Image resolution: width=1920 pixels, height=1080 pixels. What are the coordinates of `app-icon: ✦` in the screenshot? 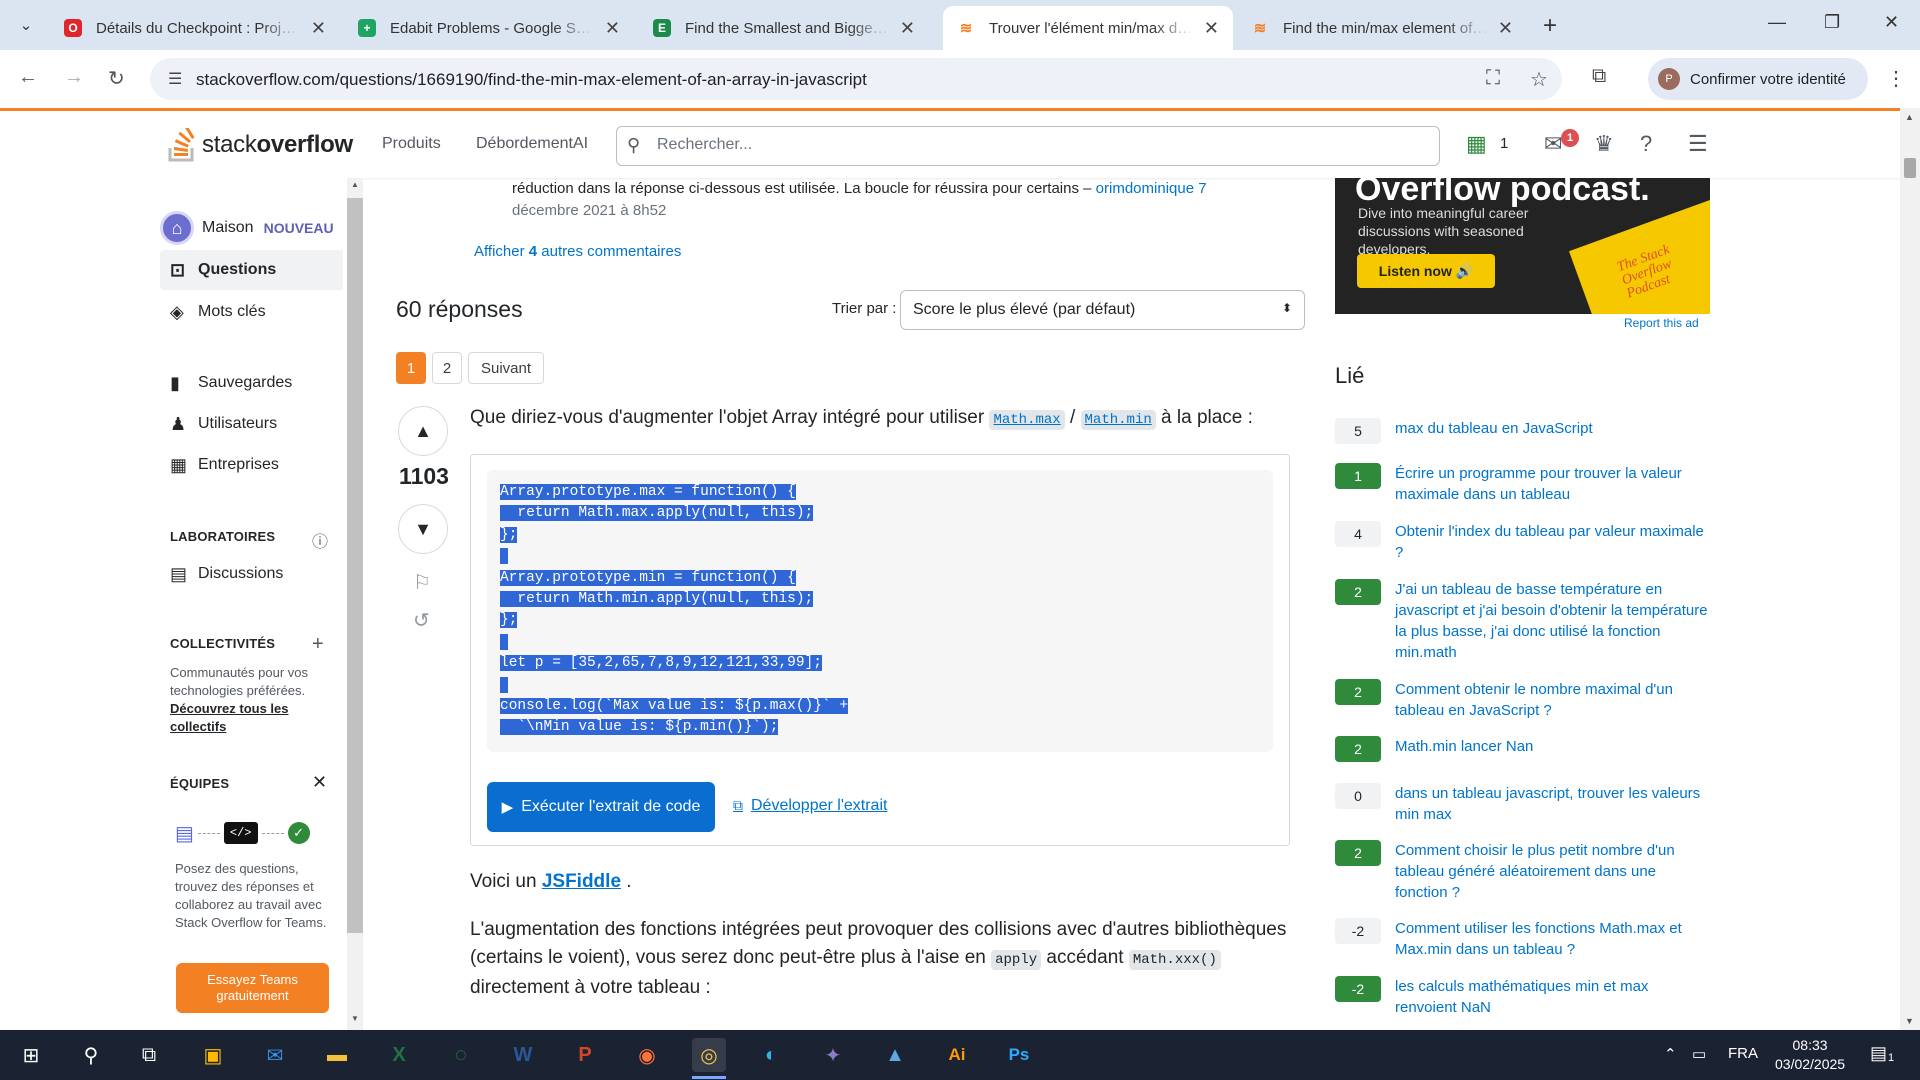 It's located at (833, 1055).